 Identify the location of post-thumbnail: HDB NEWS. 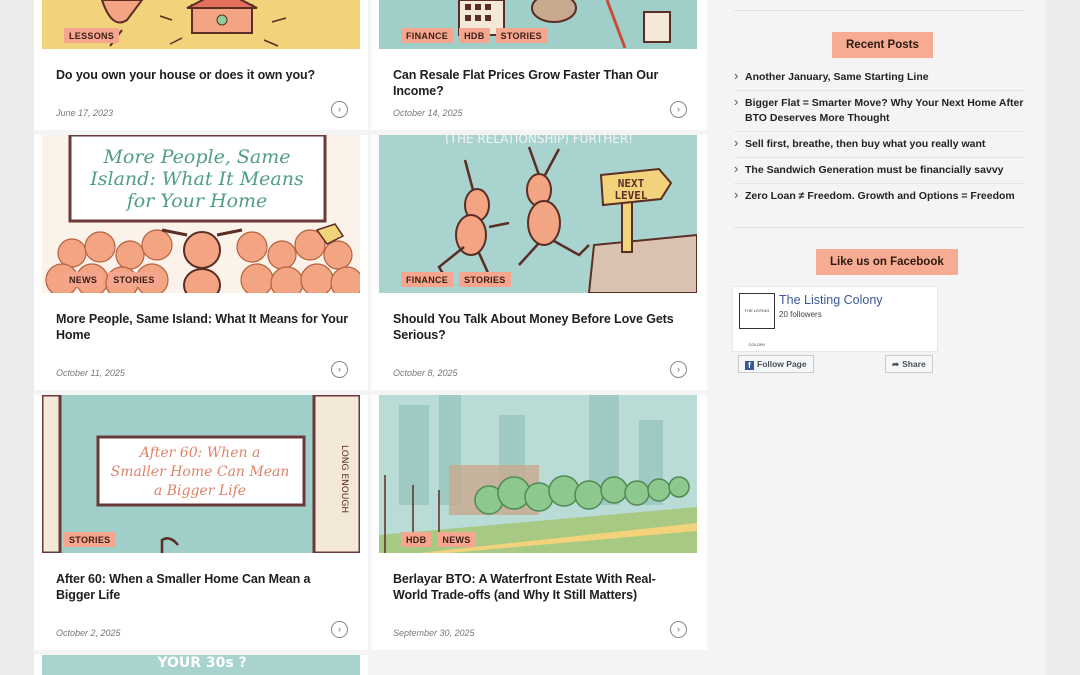
(538, 474).